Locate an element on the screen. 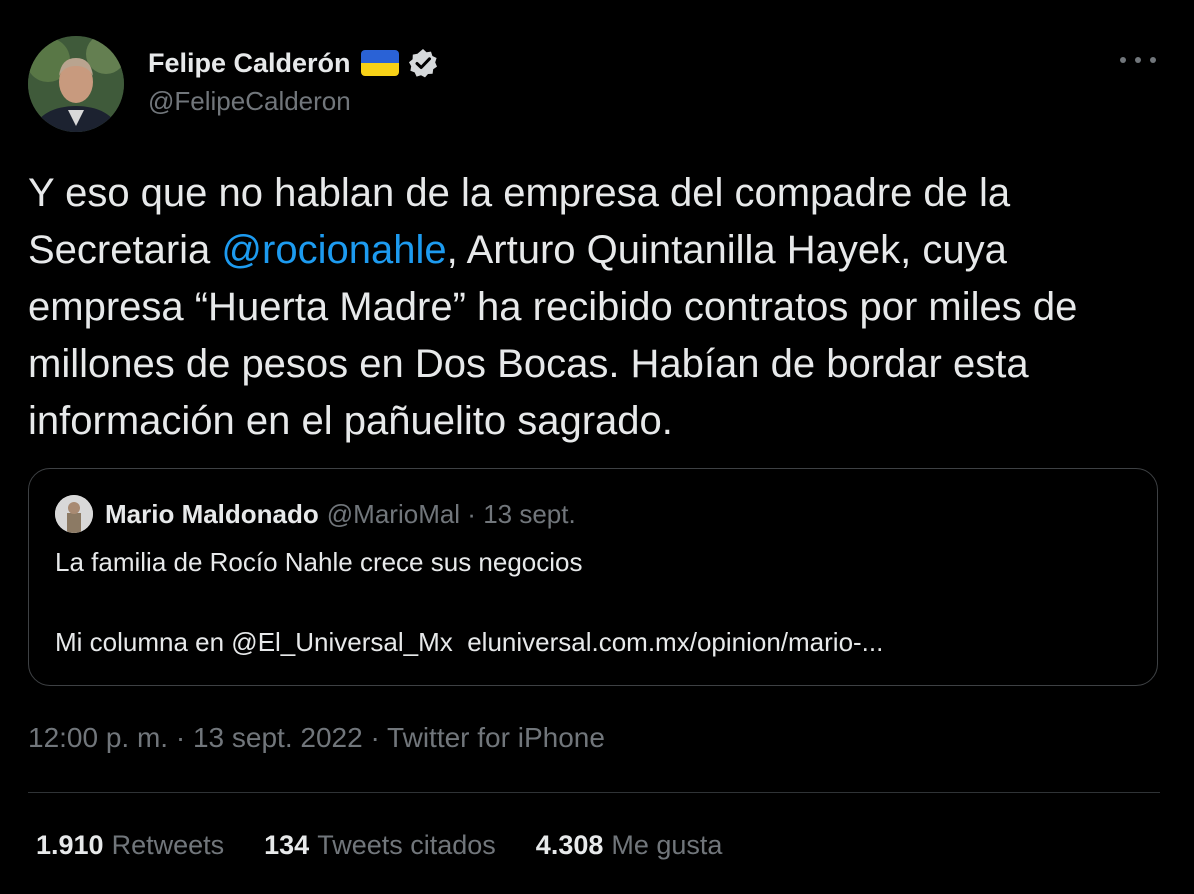 Image resolution: width=1194 pixels, height=894 pixels. stat-label: Me gusta is located at coordinates (667, 845).